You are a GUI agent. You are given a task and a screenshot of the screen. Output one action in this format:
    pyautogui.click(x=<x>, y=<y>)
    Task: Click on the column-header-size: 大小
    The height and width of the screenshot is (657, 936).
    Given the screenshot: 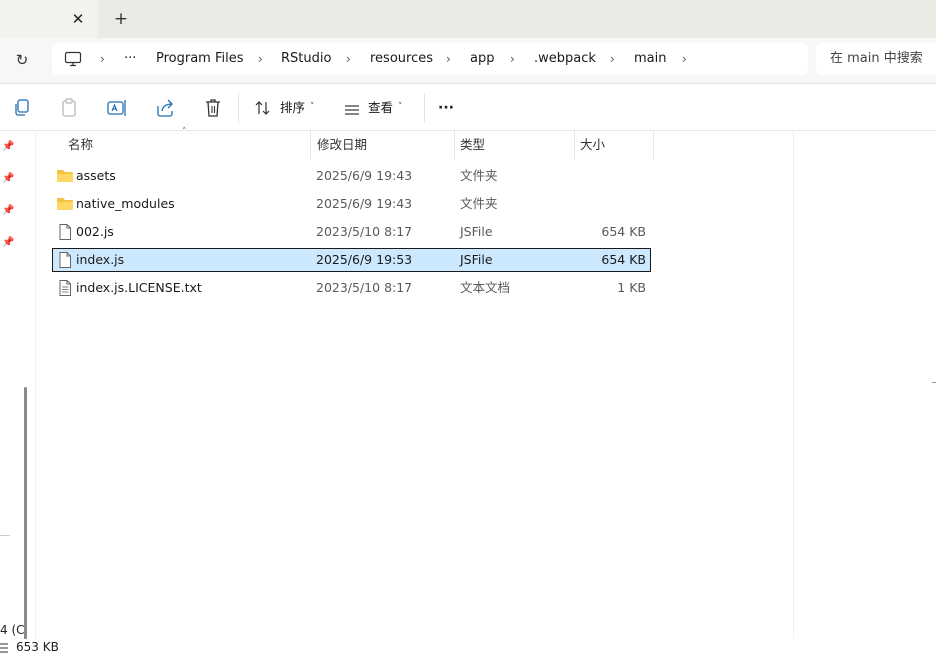 What is the action you would take?
    pyautogui.click(x=612, y=145)
    